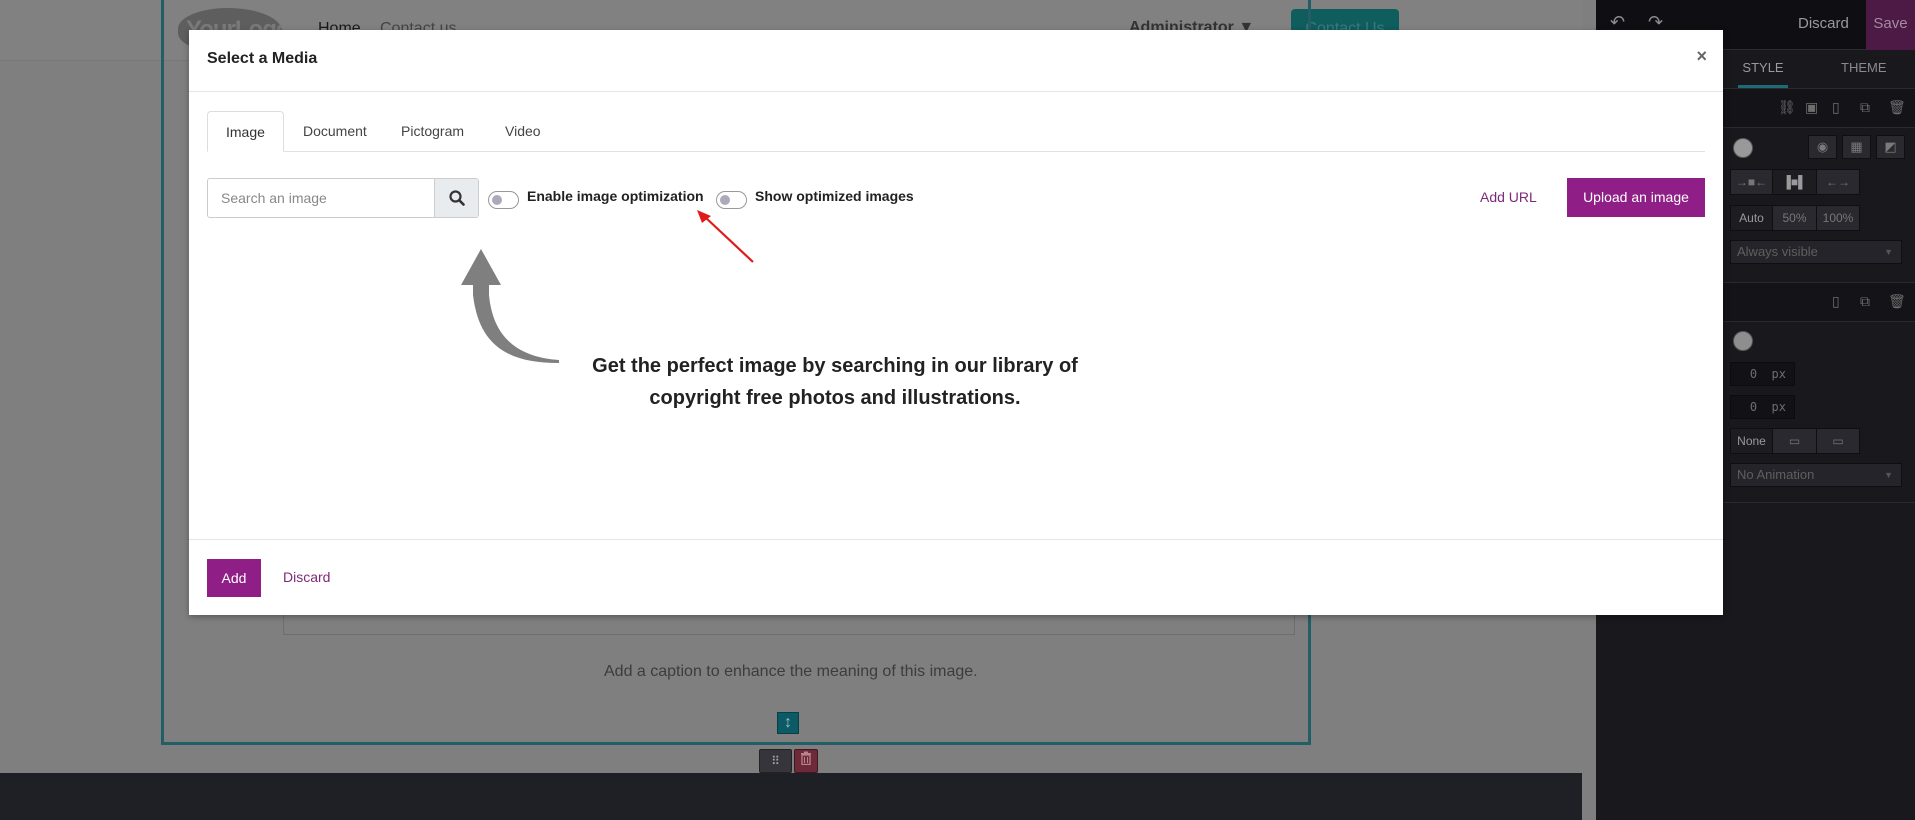 The height and width of the screenshot is (820, 1915). What do you see at coordinates (1636, 197) in the screenshot?
I see `upload-image-button: Upload an image` at bounding box center [1636, 197].